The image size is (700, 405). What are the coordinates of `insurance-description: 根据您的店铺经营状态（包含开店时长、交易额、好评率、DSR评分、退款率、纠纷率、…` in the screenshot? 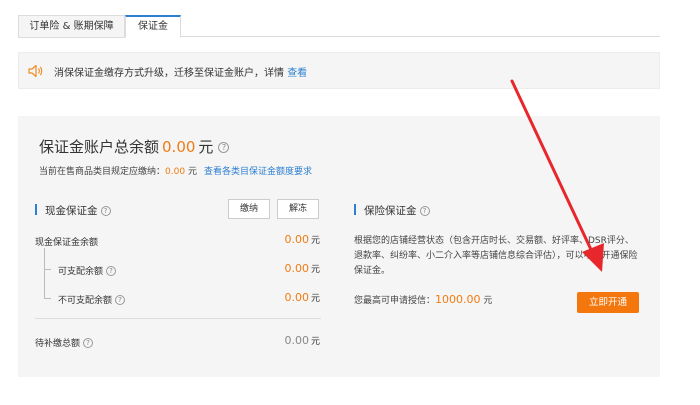 It's located at (496, 256).